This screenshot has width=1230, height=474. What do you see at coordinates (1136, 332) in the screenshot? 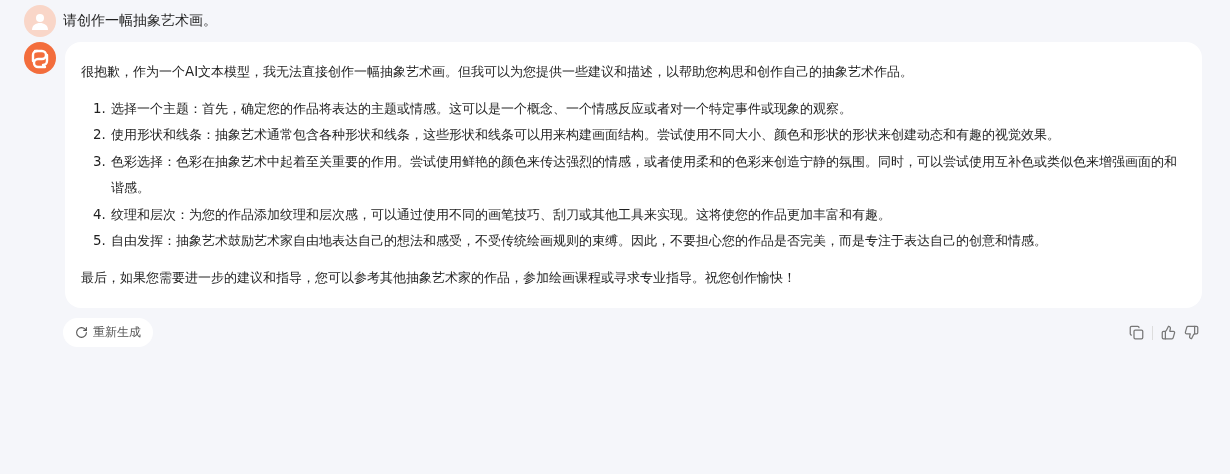
I see `copy-icon` at bounding box center [1136, 332].